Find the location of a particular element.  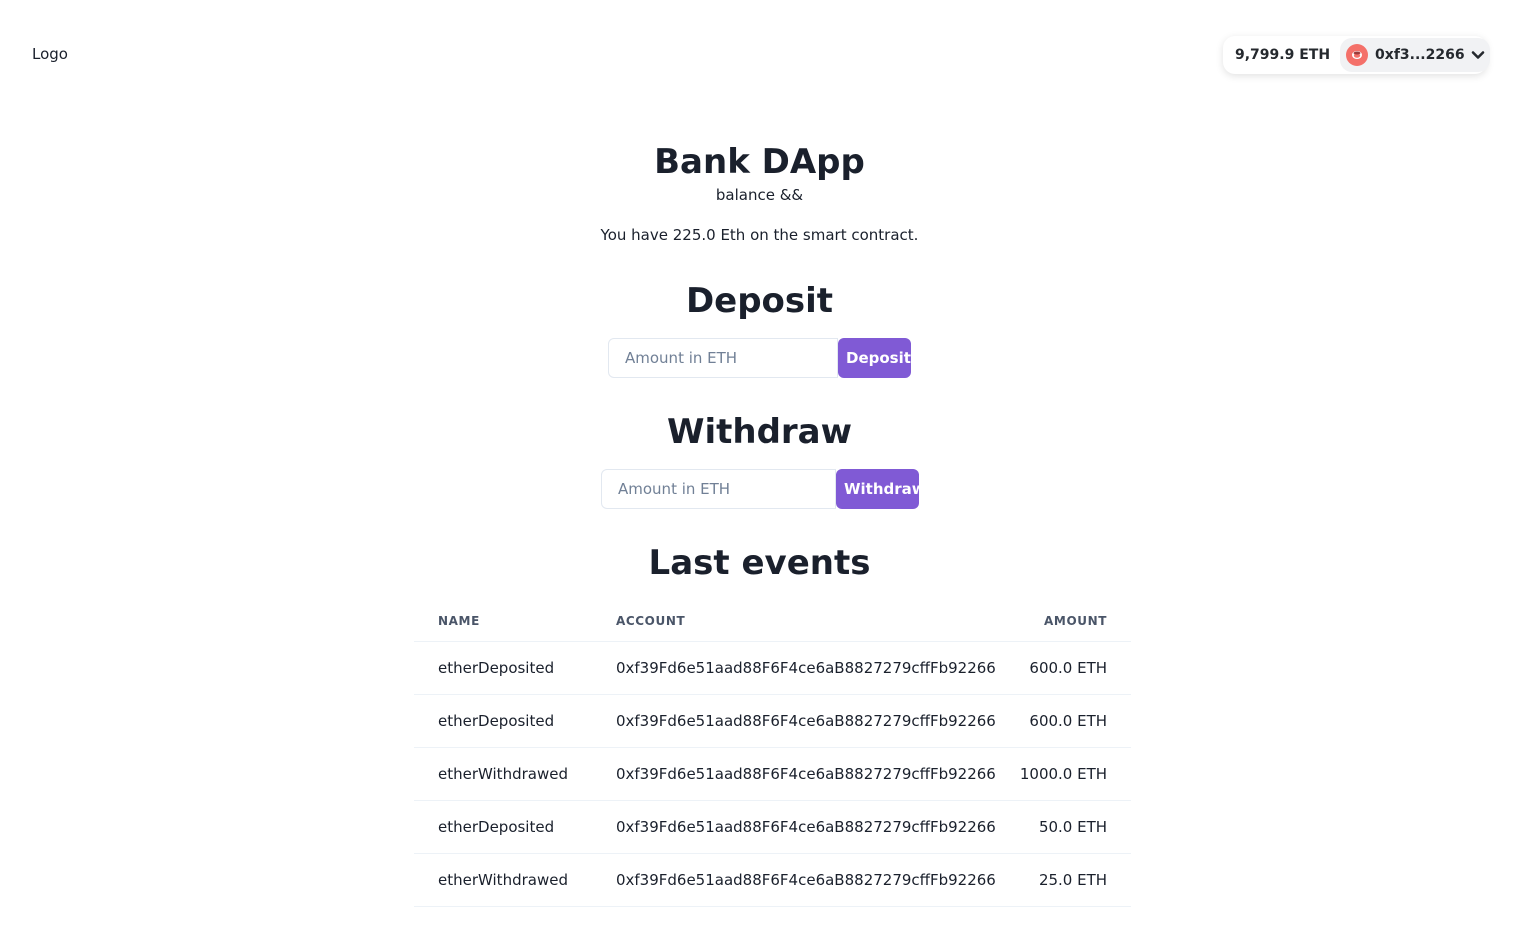

avatar-glyph is located at coordinates (1357, 55).